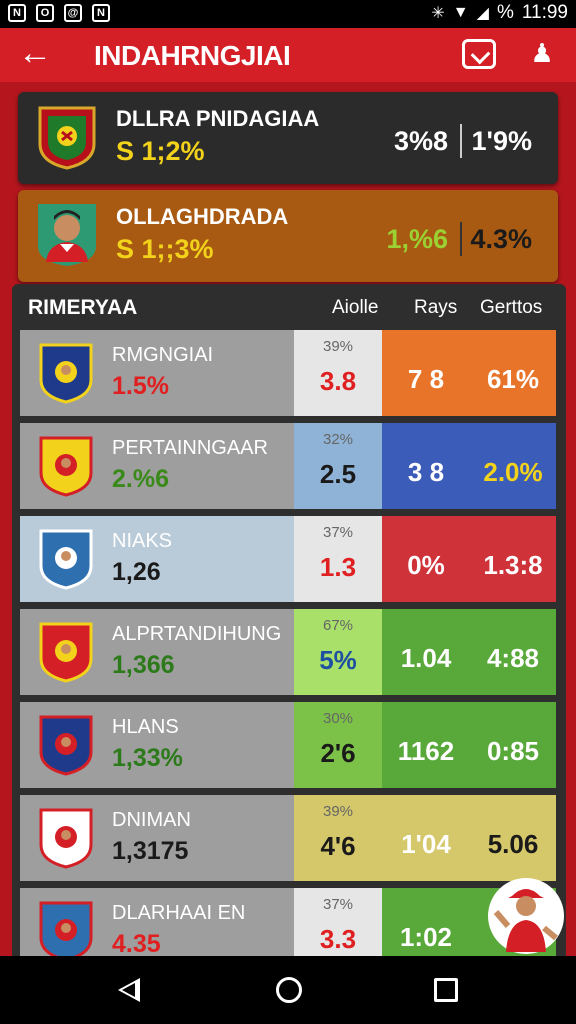 The height and width of the screenshot is (1024, 576). What do you see at coordinates (426, 379) in the screenshot?
I see `row-col2-value: 7 8` at bounding box center [426, 379].